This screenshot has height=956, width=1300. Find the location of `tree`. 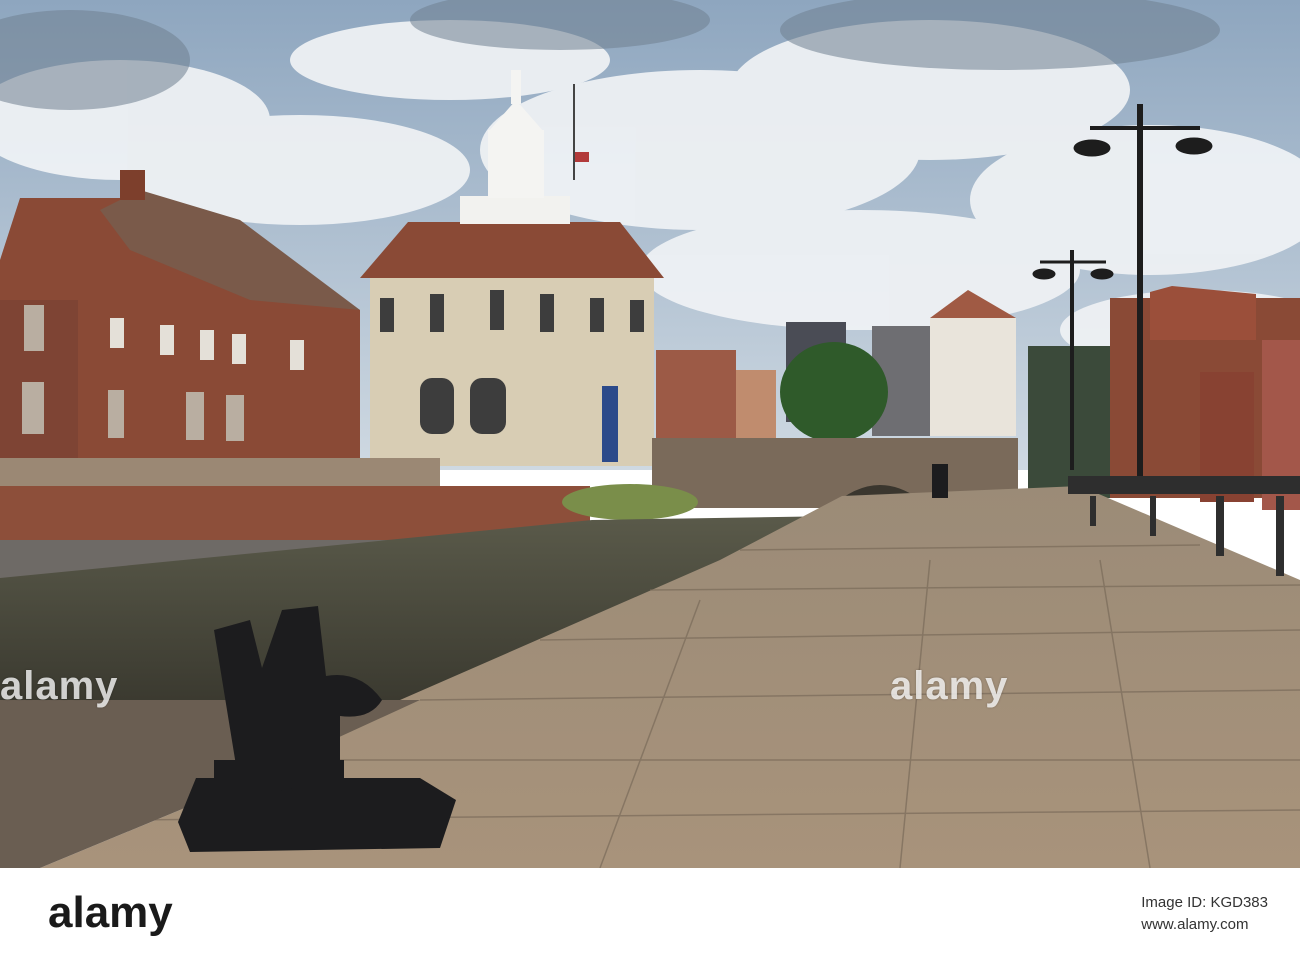

tree is located at coordinates (834, 392).